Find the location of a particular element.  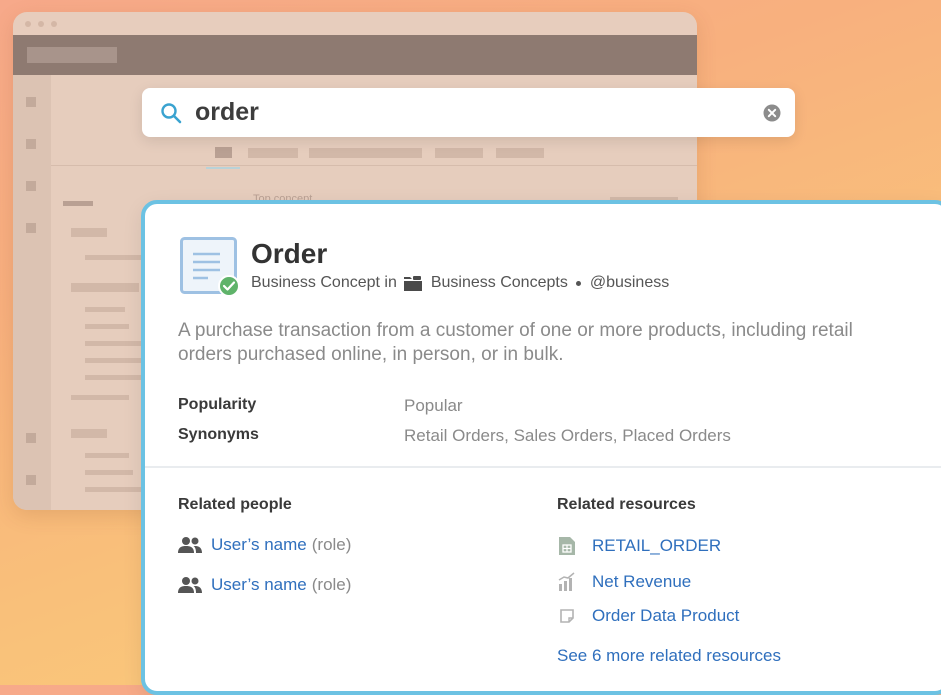

app-logo-placeholder is located at coordinates (72, 55).